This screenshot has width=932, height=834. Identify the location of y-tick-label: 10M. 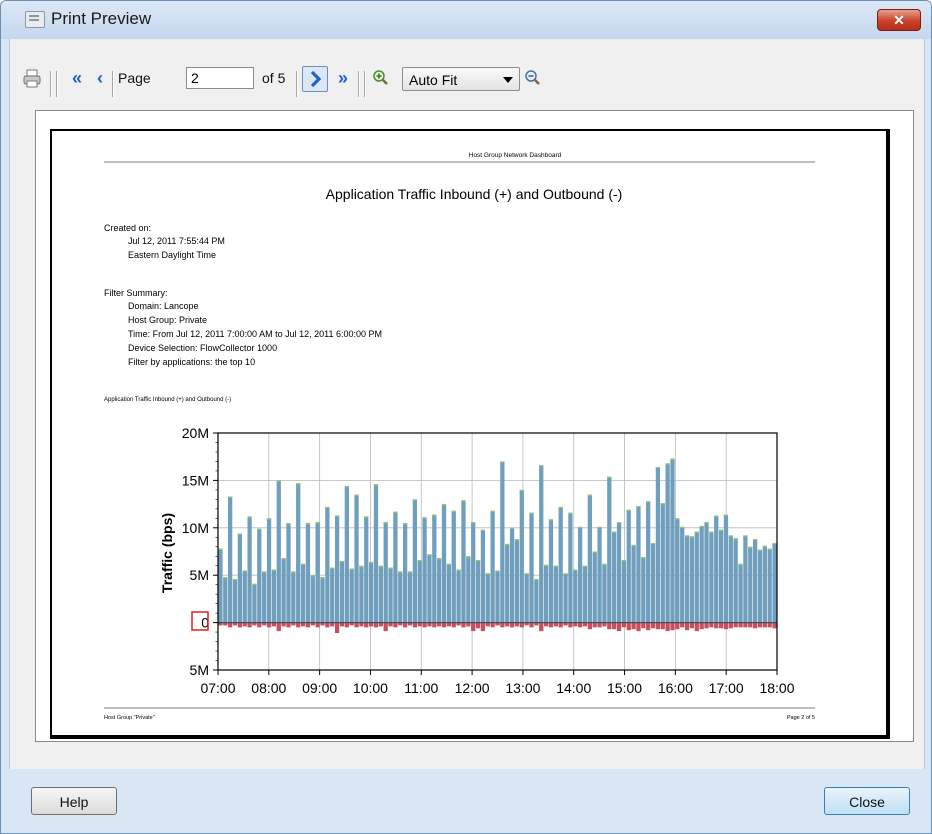
(195, 528).